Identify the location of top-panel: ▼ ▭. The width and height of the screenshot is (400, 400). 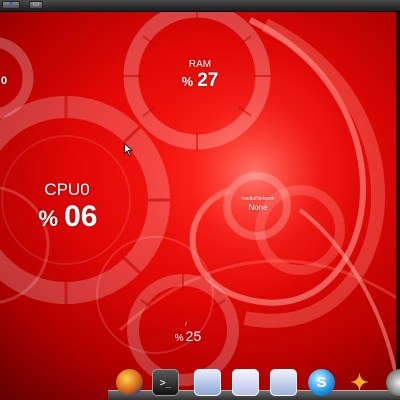
(200, 6).